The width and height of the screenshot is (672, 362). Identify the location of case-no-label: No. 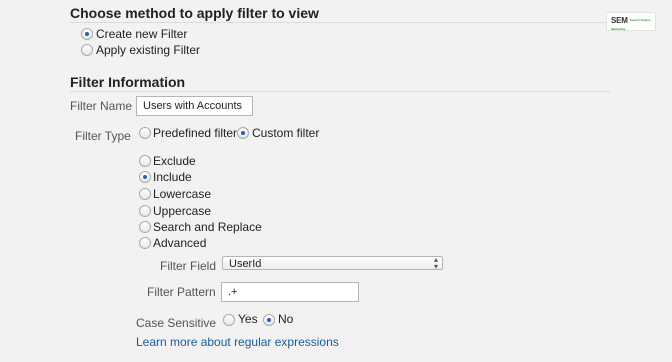
(285, 319).